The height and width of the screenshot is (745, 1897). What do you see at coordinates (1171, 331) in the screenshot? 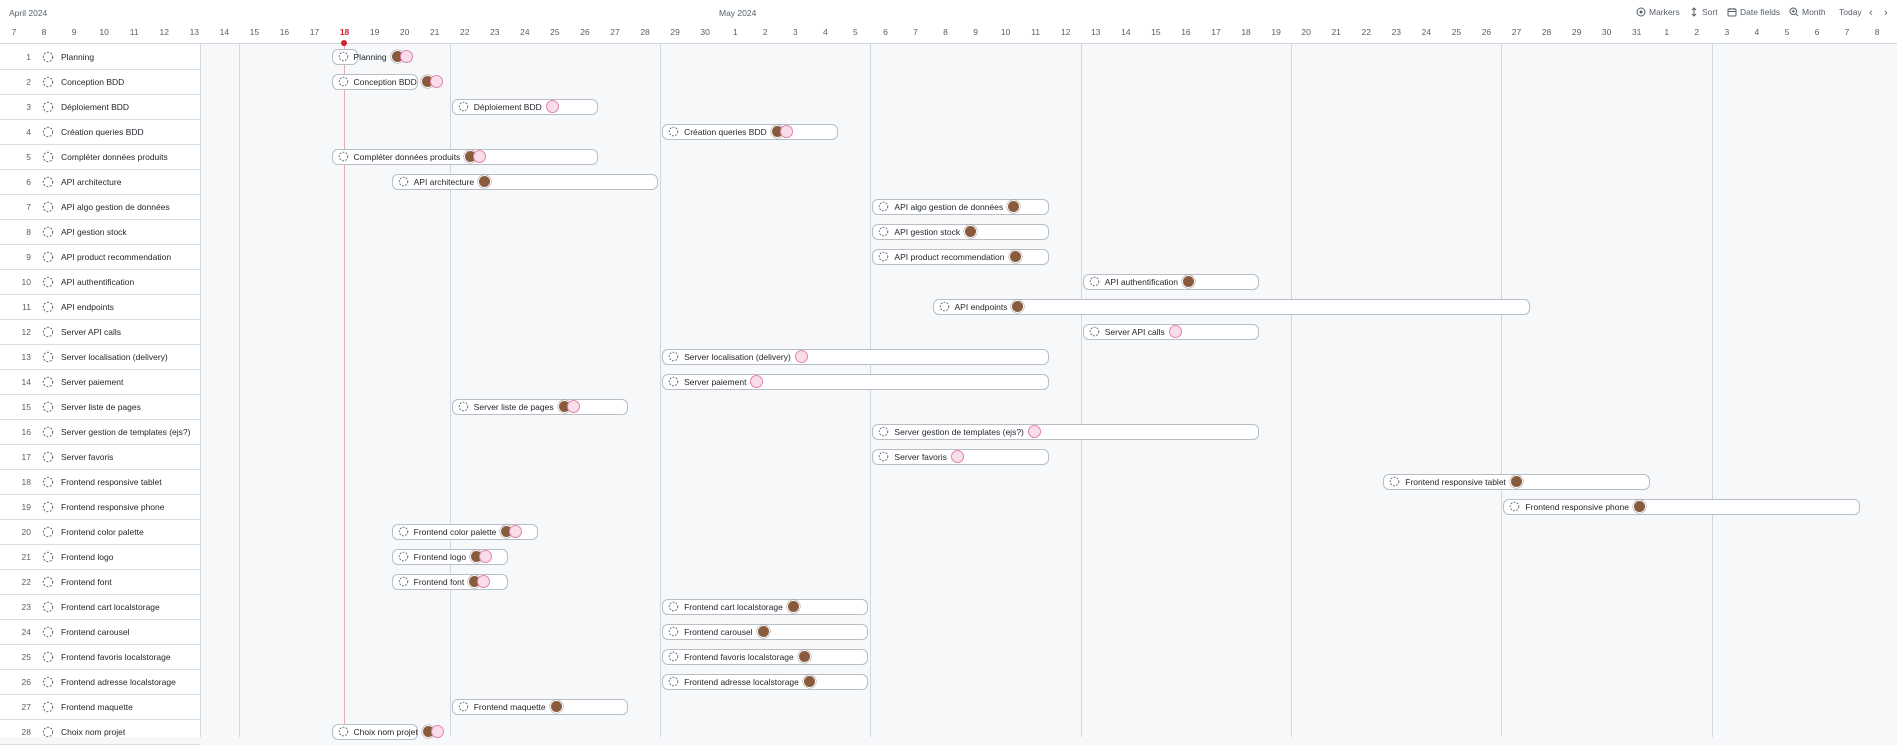
I see `timeline-bar: Server API calls` at bounding box center [1171, 331].